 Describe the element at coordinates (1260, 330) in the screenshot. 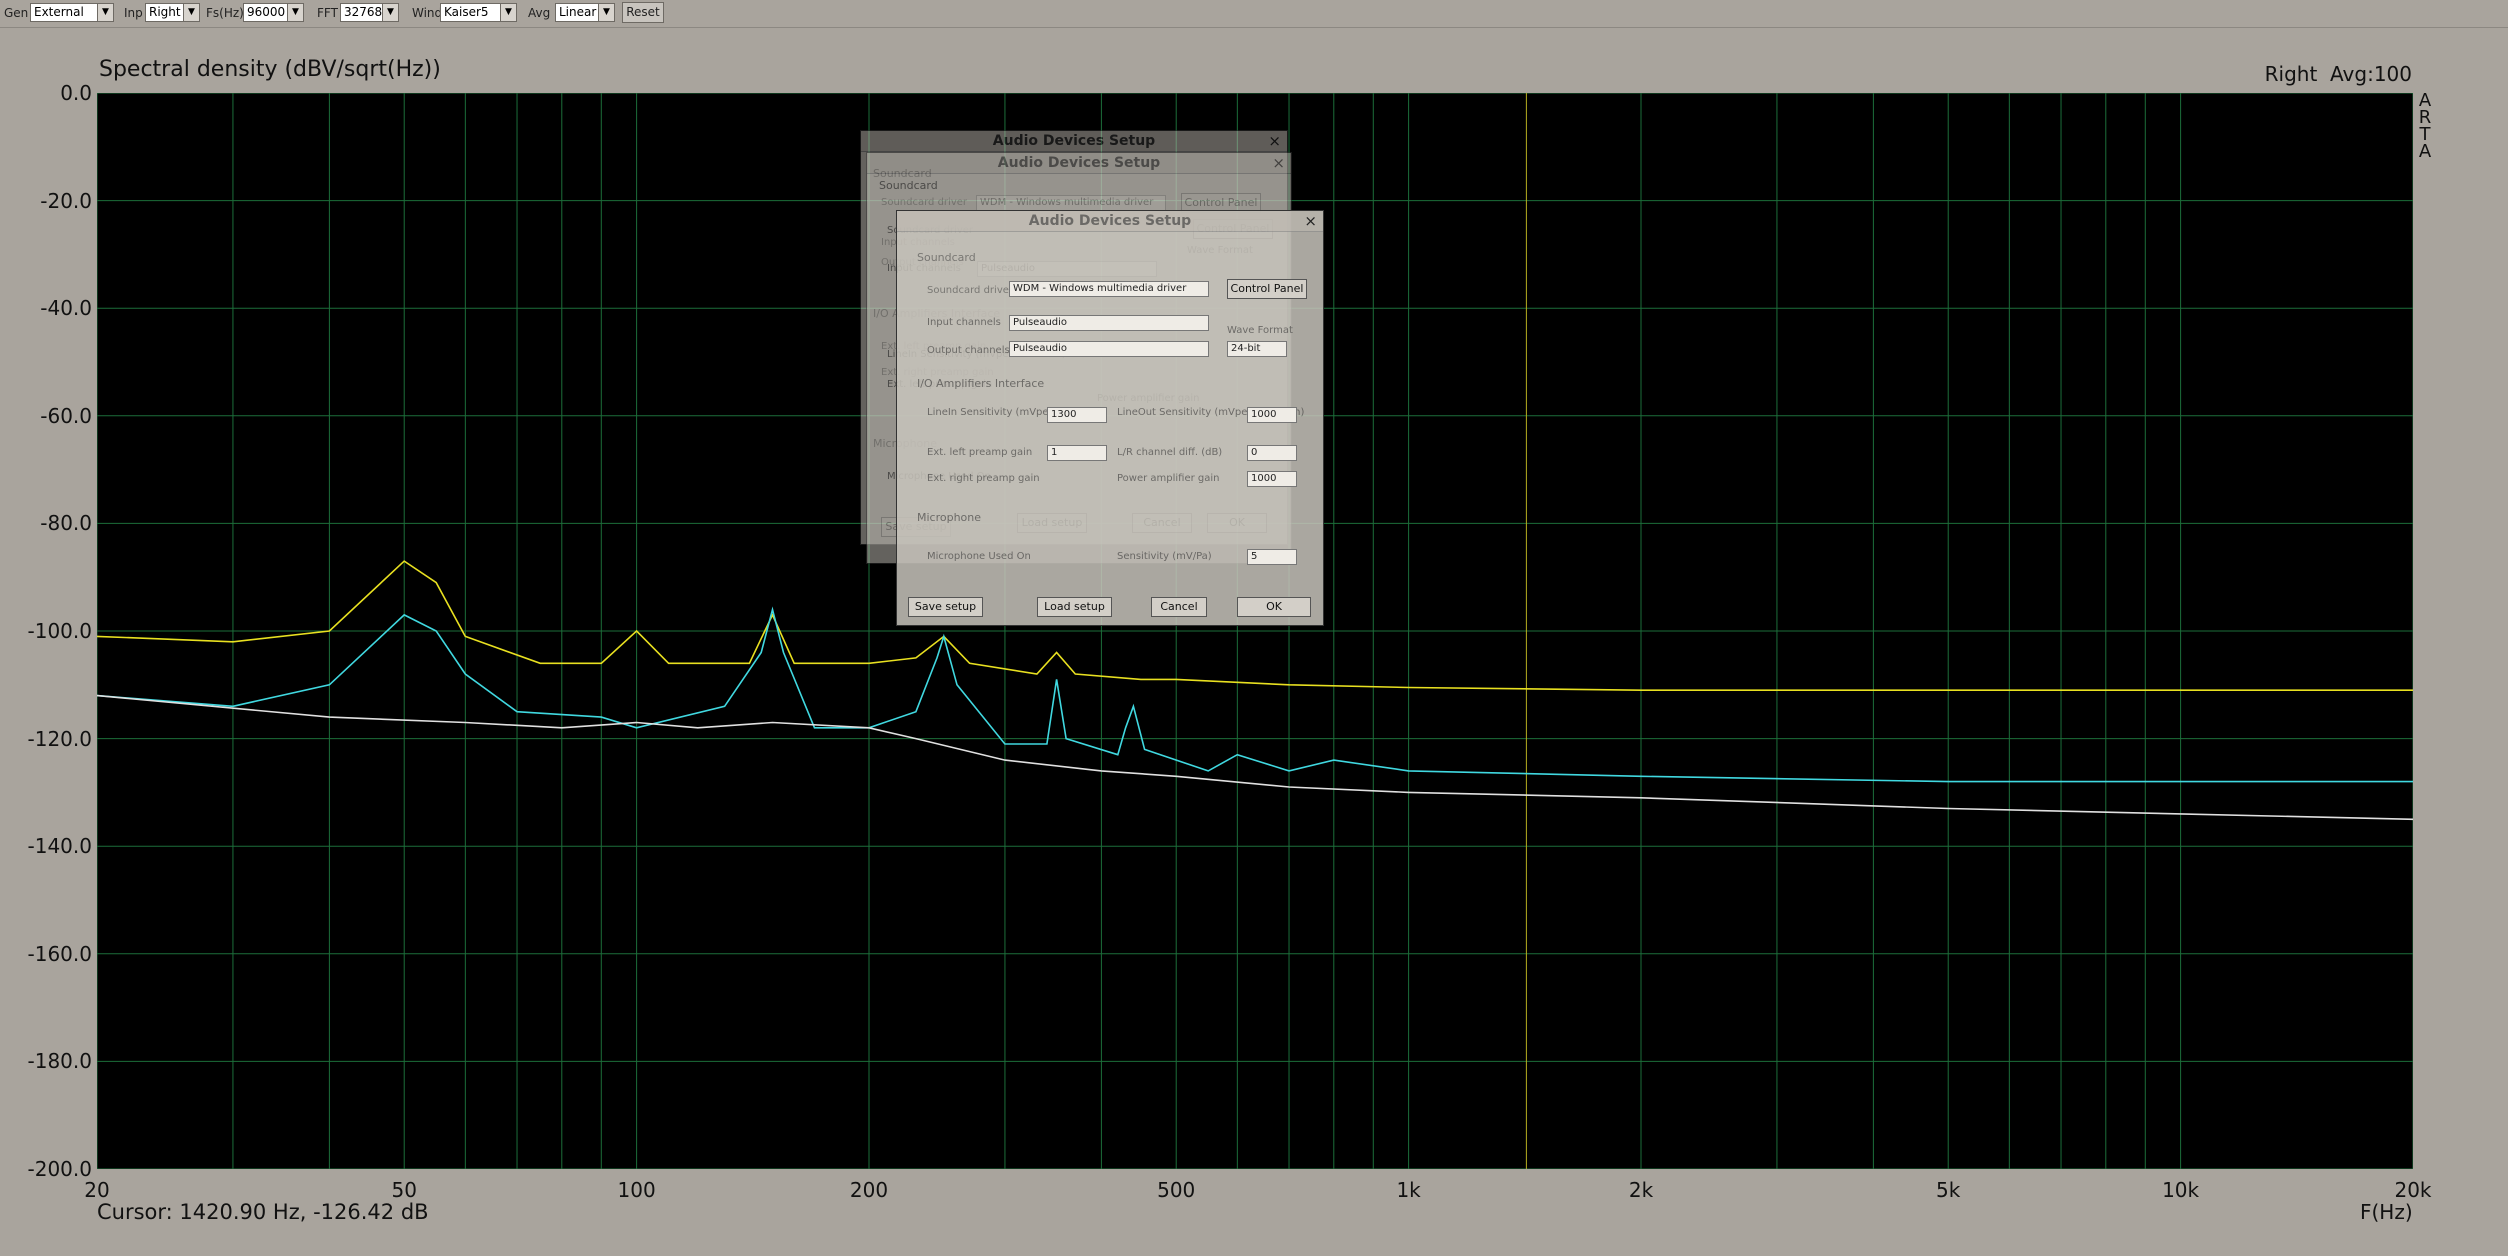

I see `wave-format-label: Wave Format` at that location.